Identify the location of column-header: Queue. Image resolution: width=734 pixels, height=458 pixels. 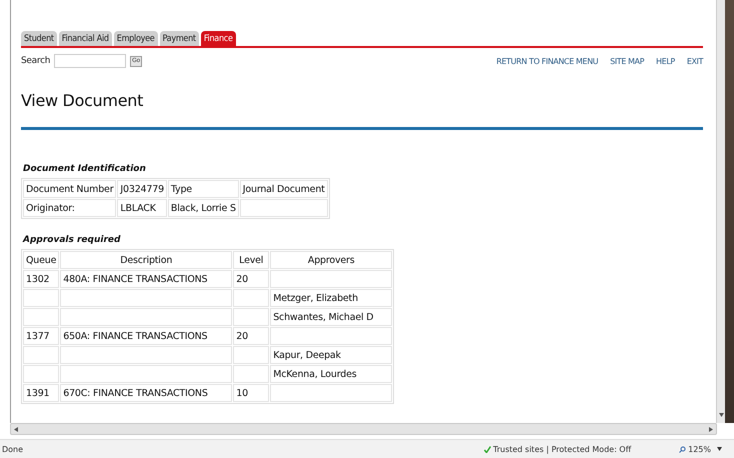
(41, 260).